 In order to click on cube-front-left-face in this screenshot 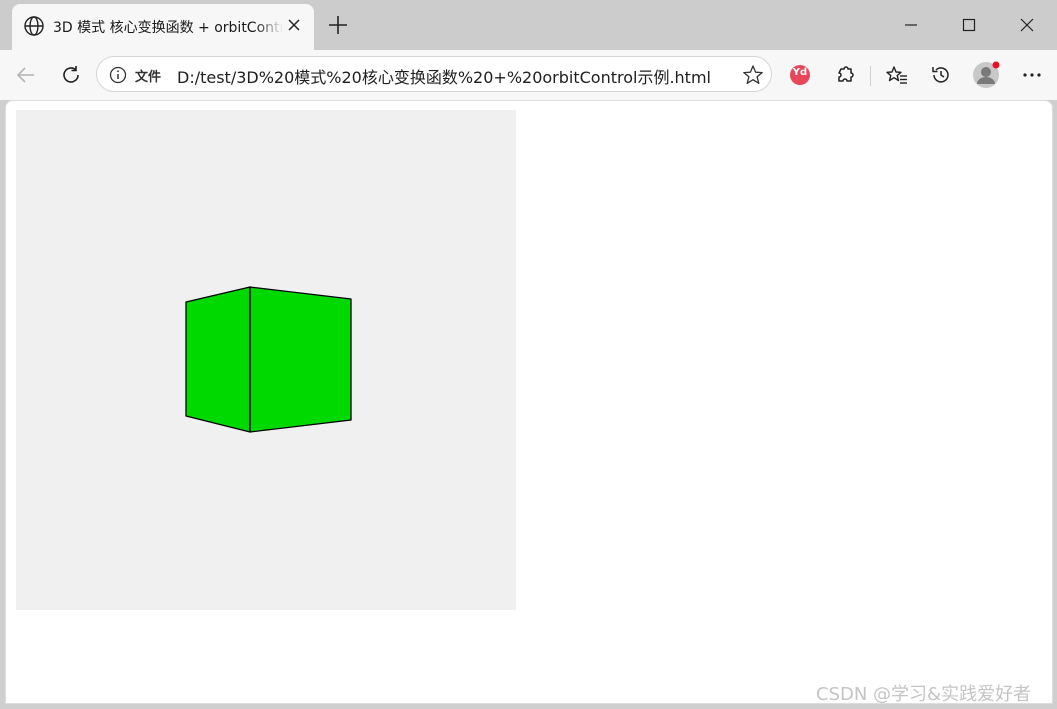, I will do `click(218, 359)`.